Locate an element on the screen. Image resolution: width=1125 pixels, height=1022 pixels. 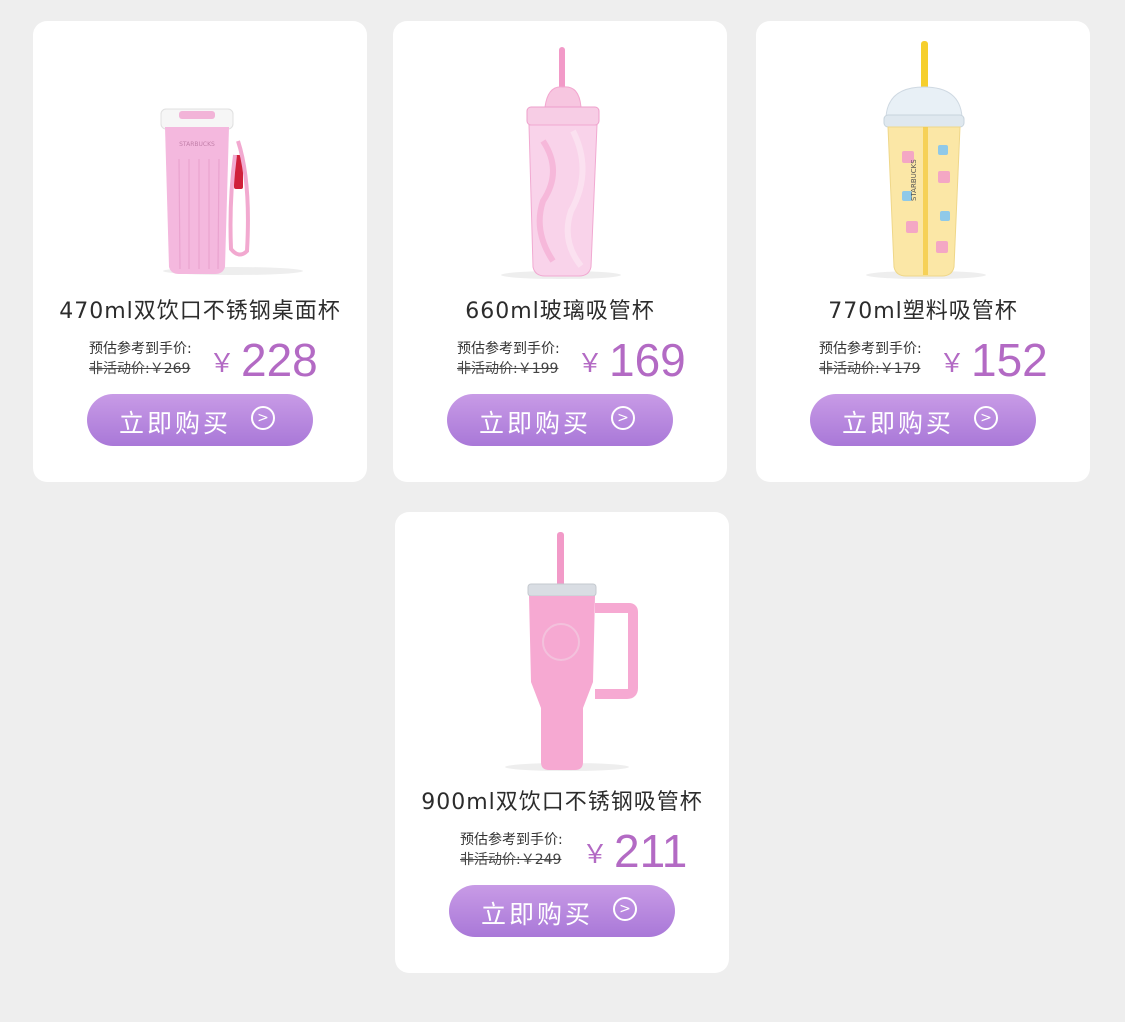
original-price: 非活动价:￥199 is located at coordinates (508, 369).